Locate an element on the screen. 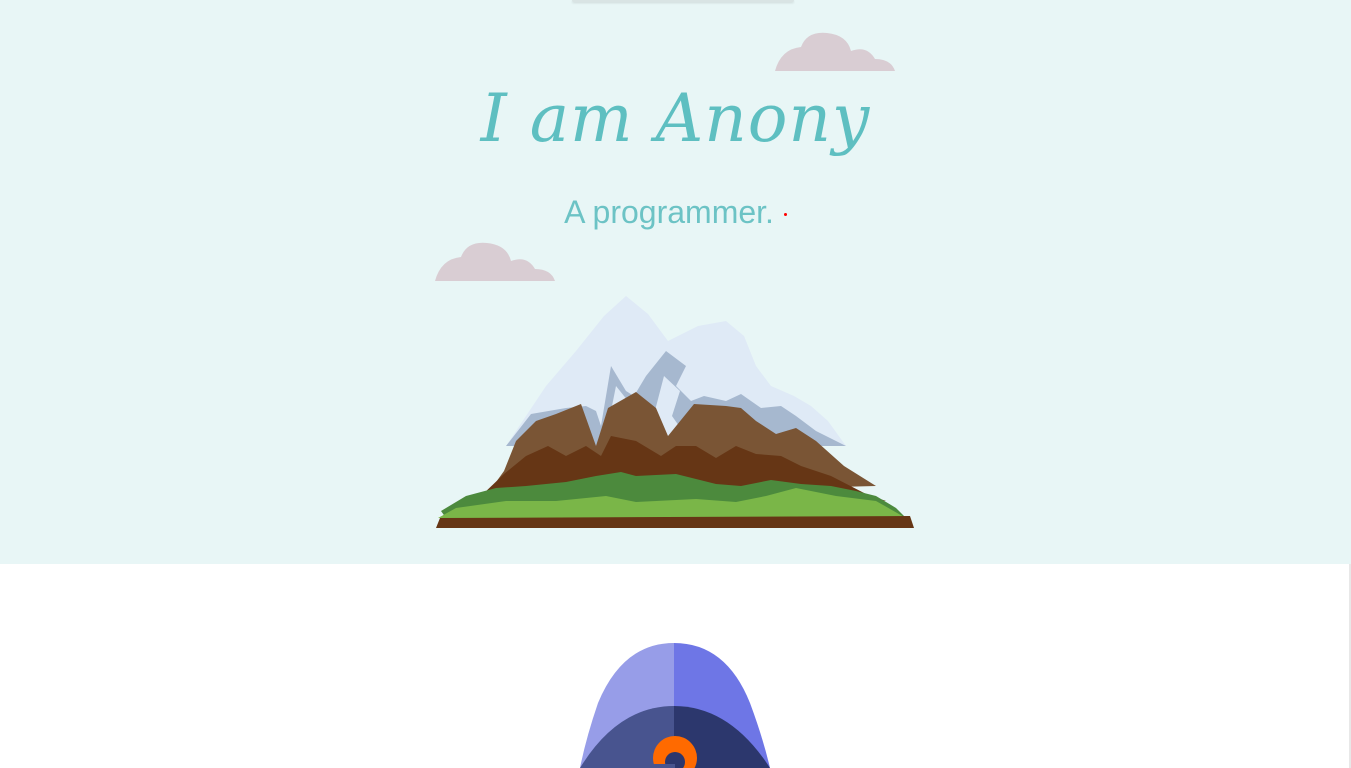 This screenshot has width=1351, height=768. hero-subtitle: A programmer. is located at coordinates (675, 212).